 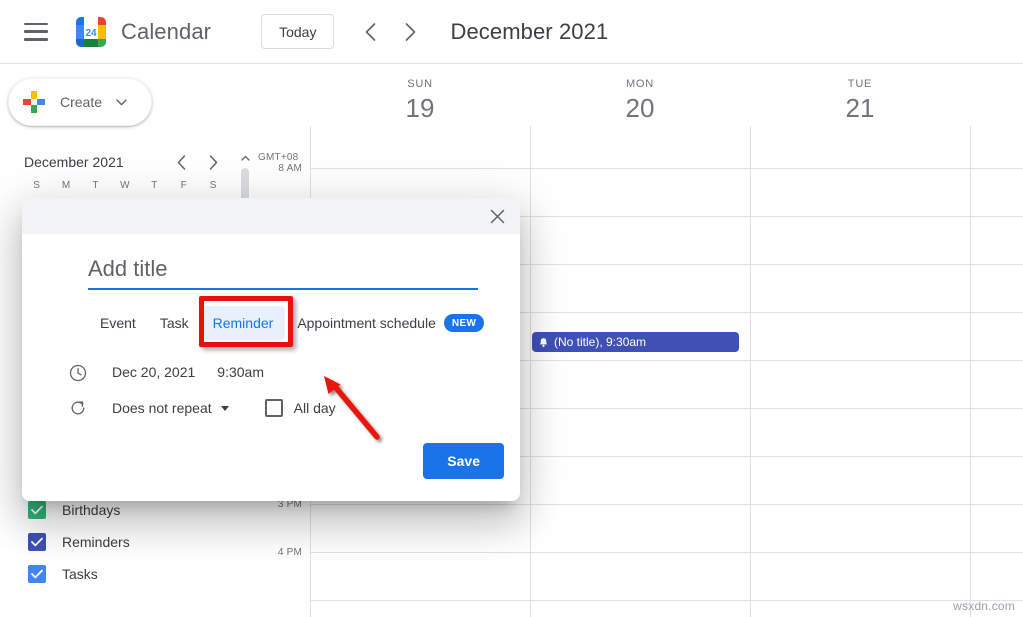 What do you see at coordinates (390, 32) in the screenshot?
I see `date-nav-arrows` at bounding box center [390, 32].